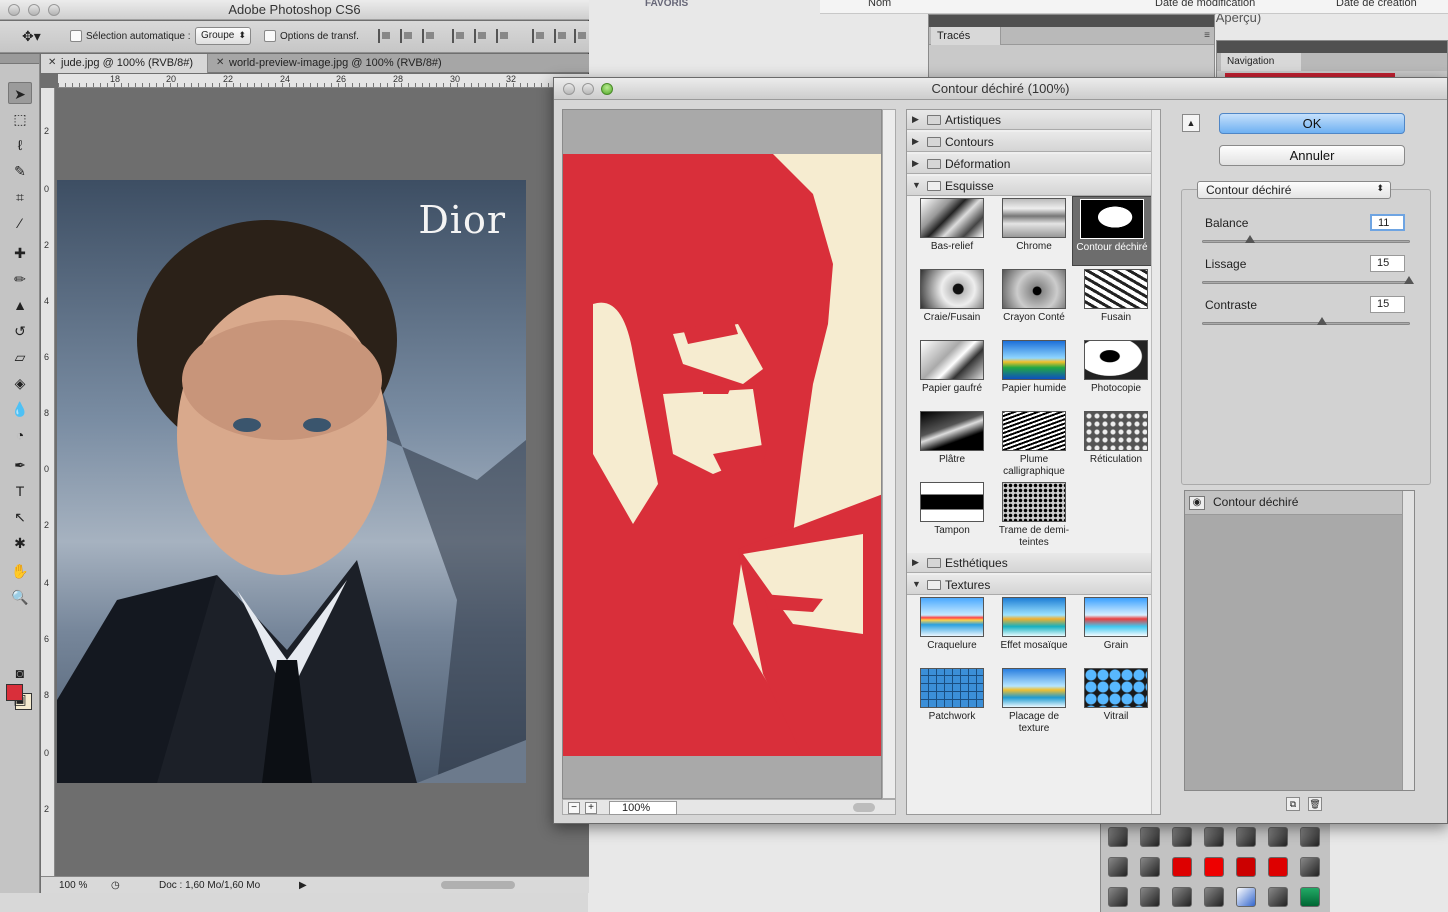  I want to click on shape-tool-icon: ✱, so click(20, 543).